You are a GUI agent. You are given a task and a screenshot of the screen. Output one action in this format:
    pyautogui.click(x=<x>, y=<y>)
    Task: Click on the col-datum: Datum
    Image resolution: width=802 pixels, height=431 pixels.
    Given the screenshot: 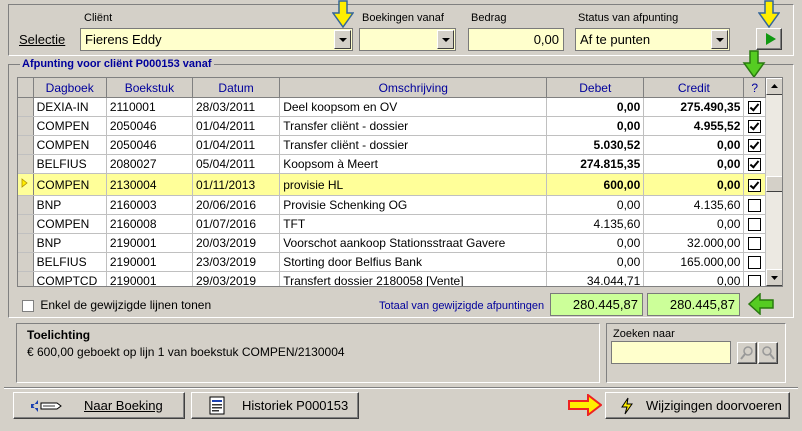 What is the action you would take?
    pyautogui.click(x=236, y=88)
    